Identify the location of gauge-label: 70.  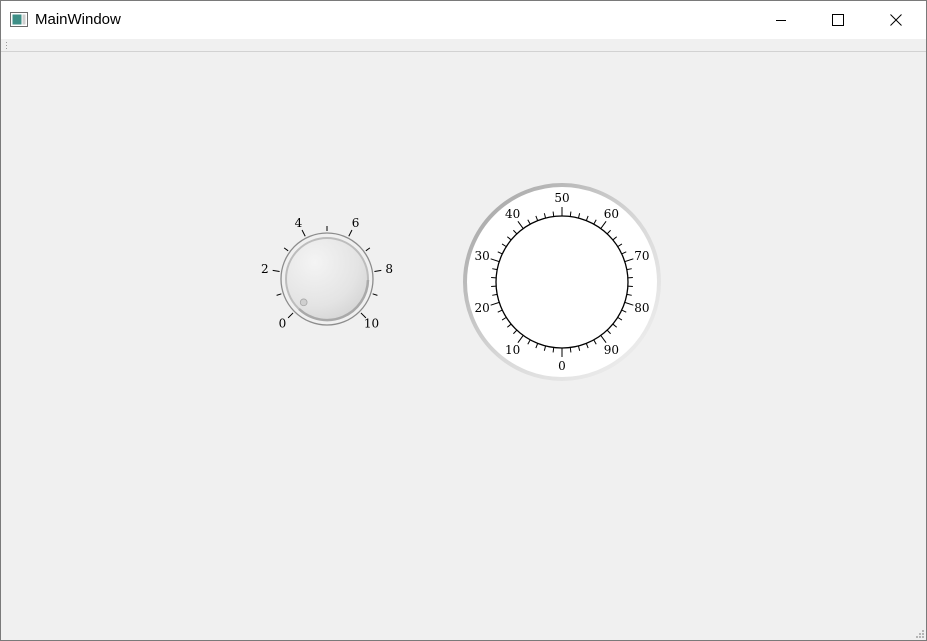
(641, 256).